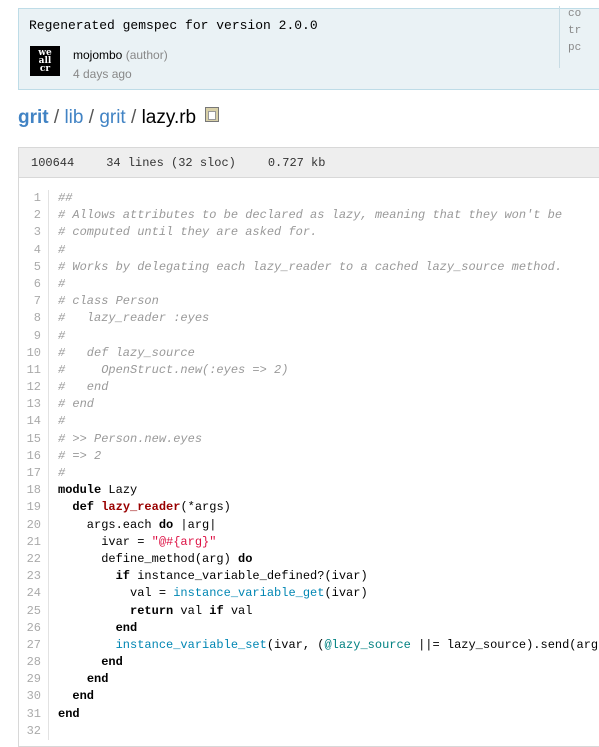 This screenshot has height=747, width=599. What do you see at coordinates (191, 610) in the screenshot?
I see `code-line: return val if val` at bounding box center [191, 610].